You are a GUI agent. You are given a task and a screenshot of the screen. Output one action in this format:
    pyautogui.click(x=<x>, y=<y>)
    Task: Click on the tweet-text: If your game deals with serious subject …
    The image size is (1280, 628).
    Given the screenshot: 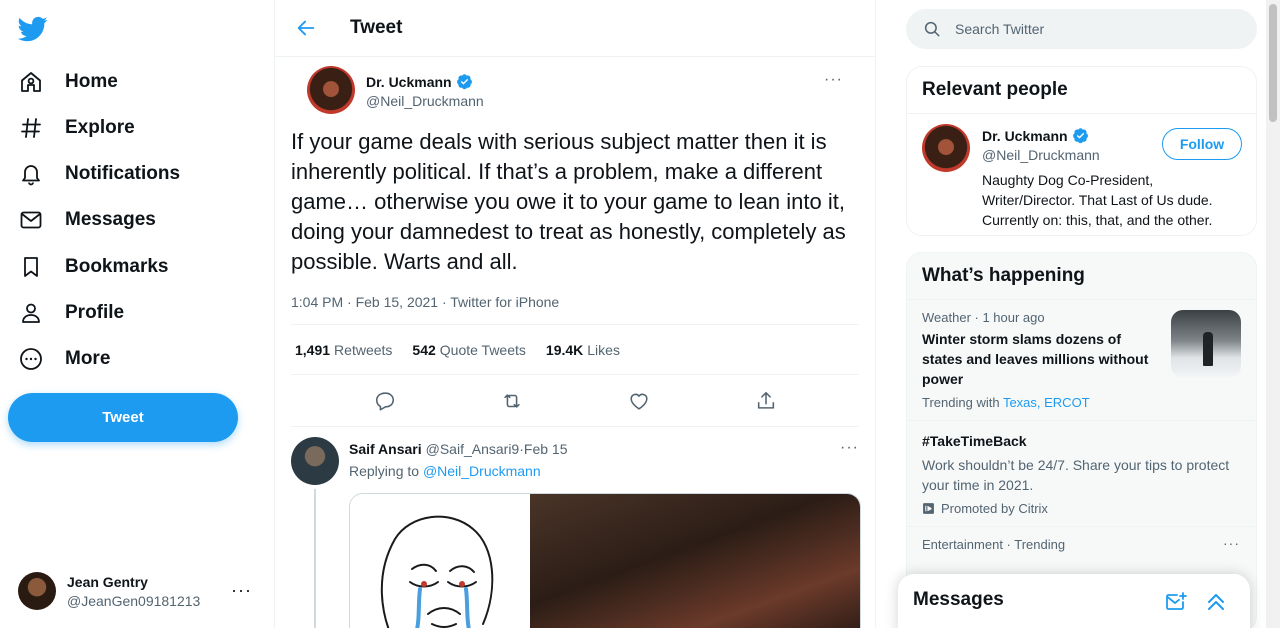 What is the action you would take?
    pyautogui.click(x=568, y=201)
    